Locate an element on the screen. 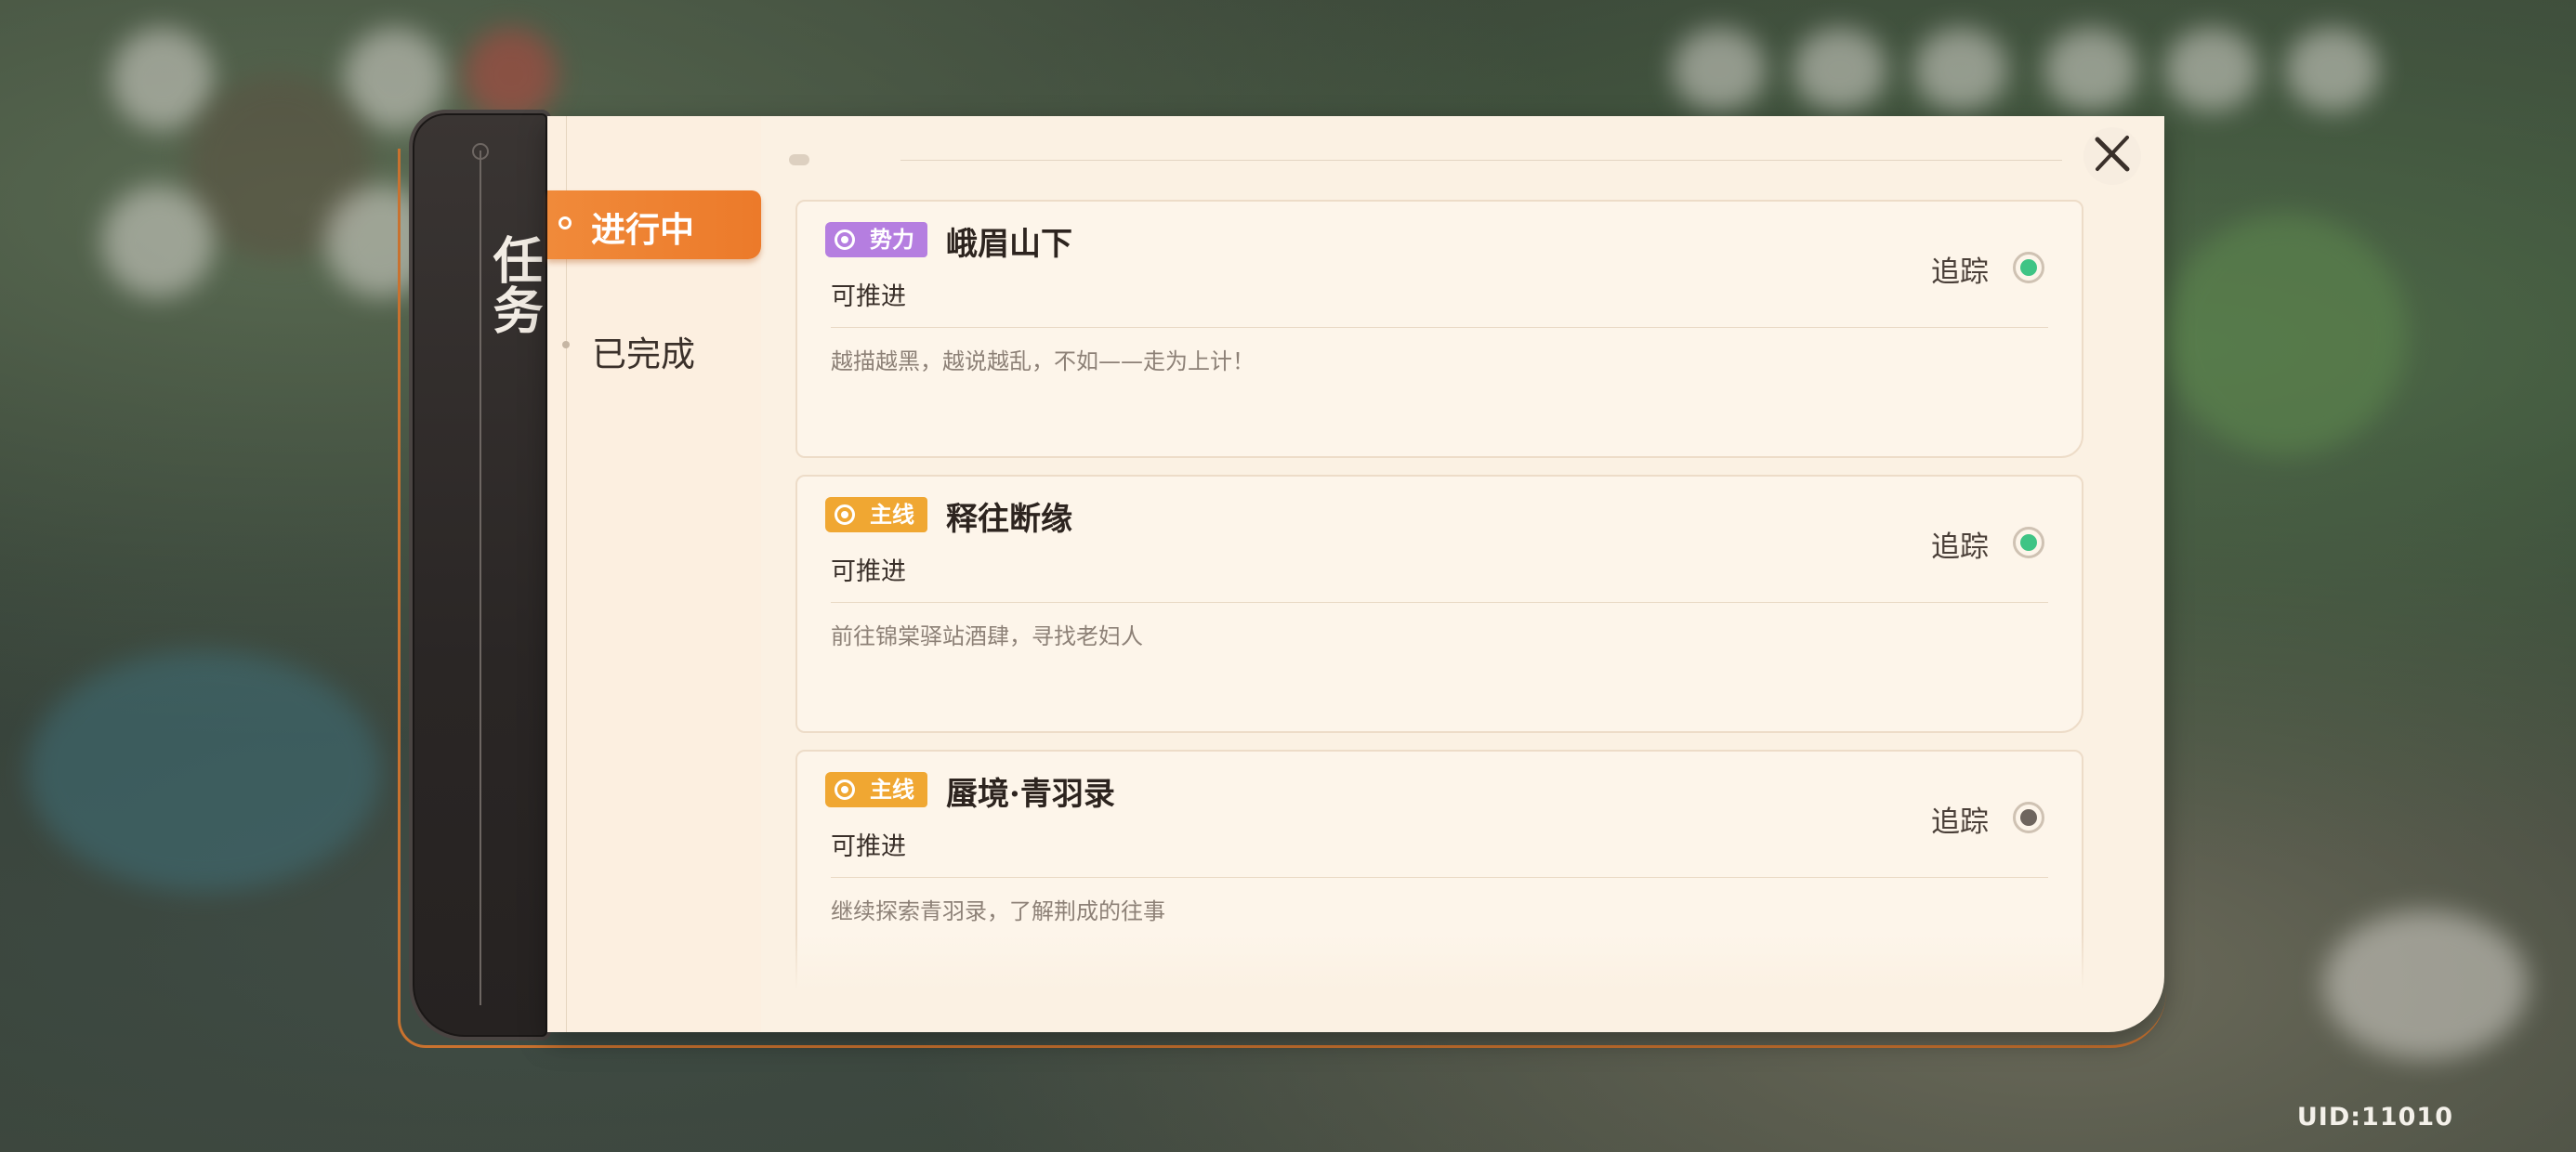 Image resolution: width=2576 pixels, height=1152 pixels. quest-type-tag: 势力 is located at coordinates (876, 239).